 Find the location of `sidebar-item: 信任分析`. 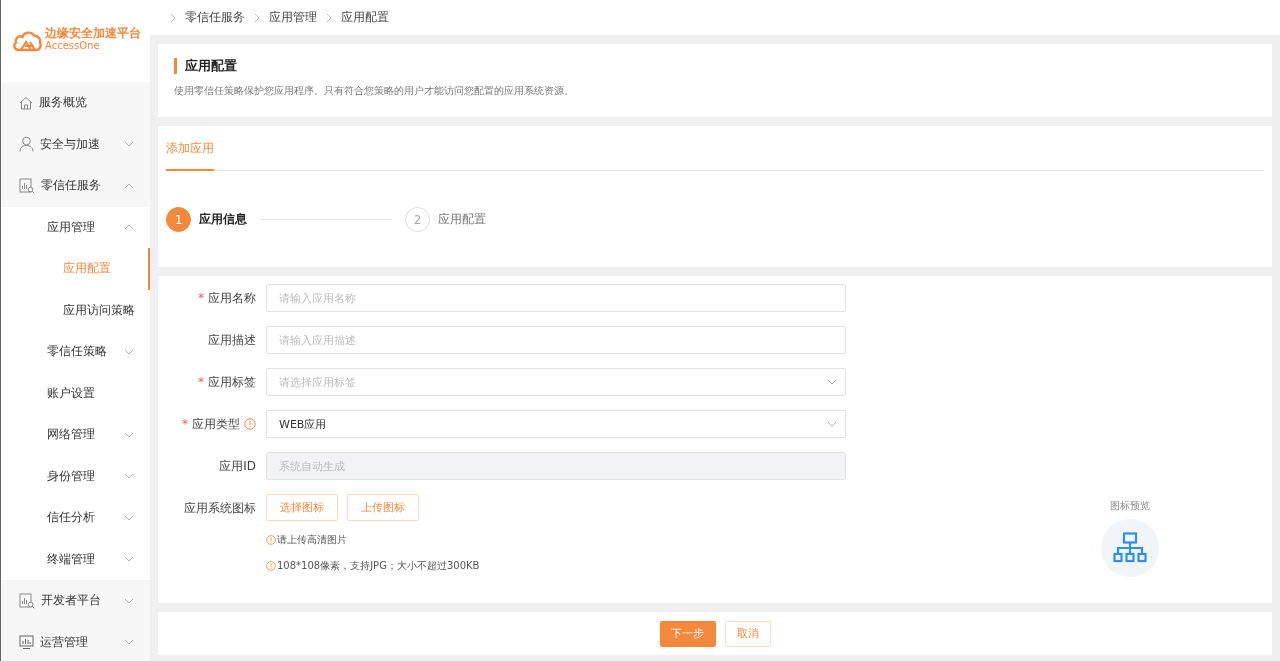

sidebar-item: 信任分析 is located at coordinates (75, 518).